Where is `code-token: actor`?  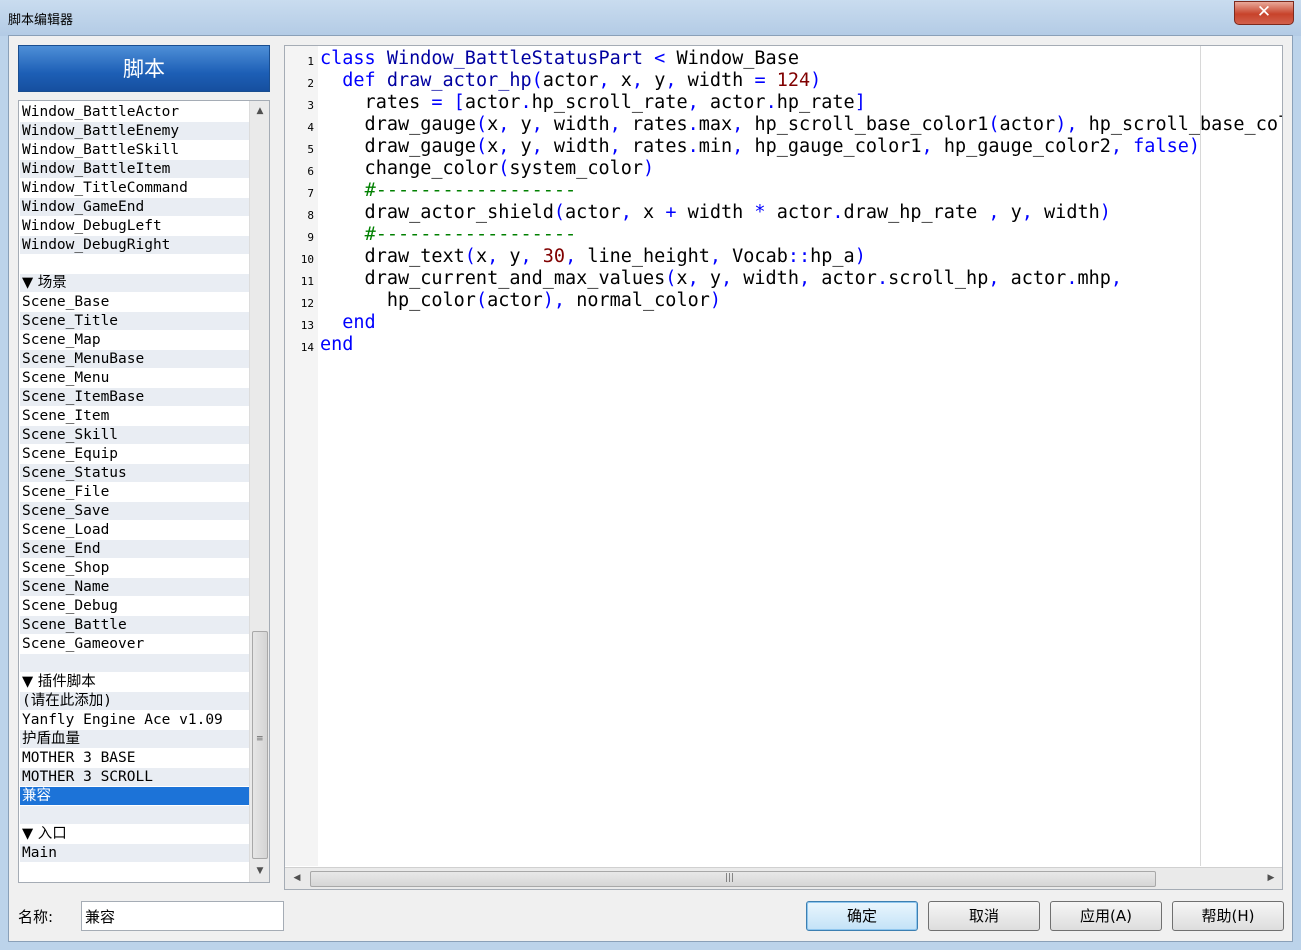 code-token: actor is located at coordinates (515, 300).